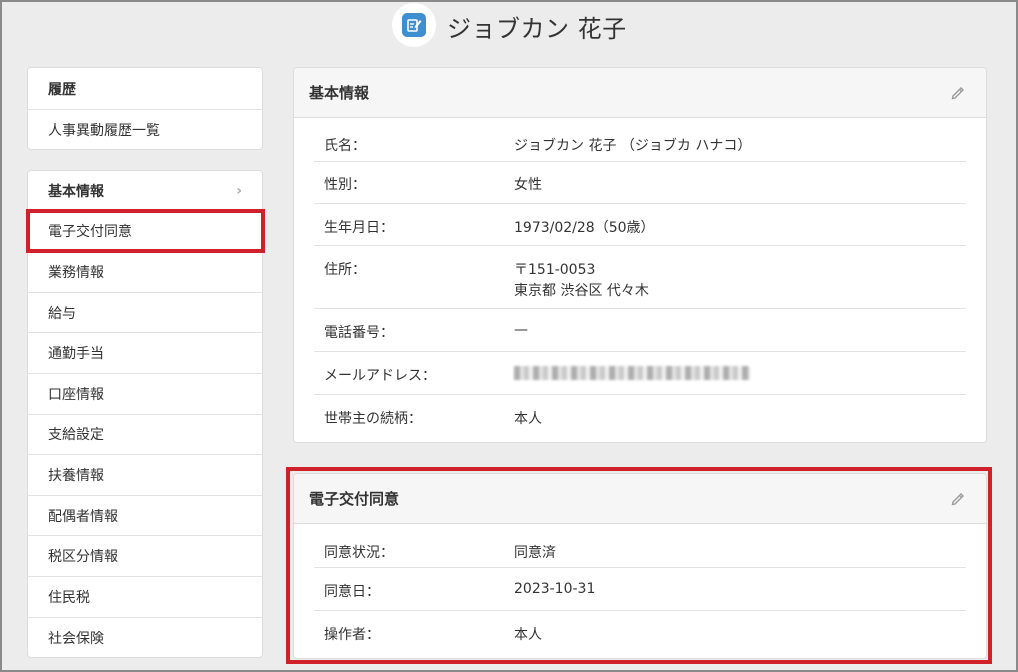 The width and height of the screenshot is (1018, 672). Describe the element at coordinates (359, 333) in the screenshot. I see `field-label: 電話番号：` at that location.